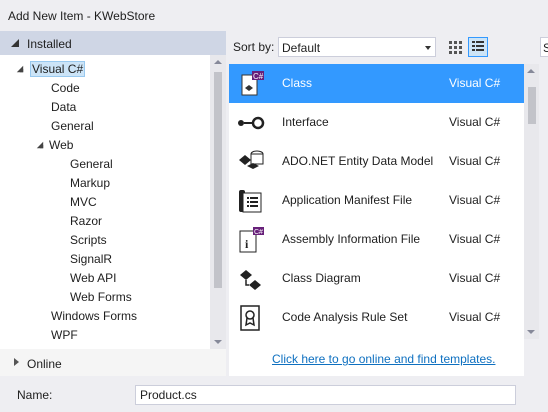 The image size is (548, 412). I want to click on tree-scrollbar, so click(218, 202).